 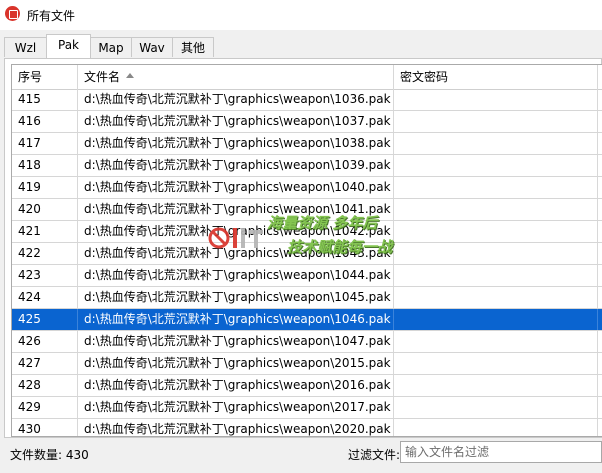 What do you see at coordinates (45, 165) in the screenshot?
I see `cell-index: 418` at bounding box center [45, 165].